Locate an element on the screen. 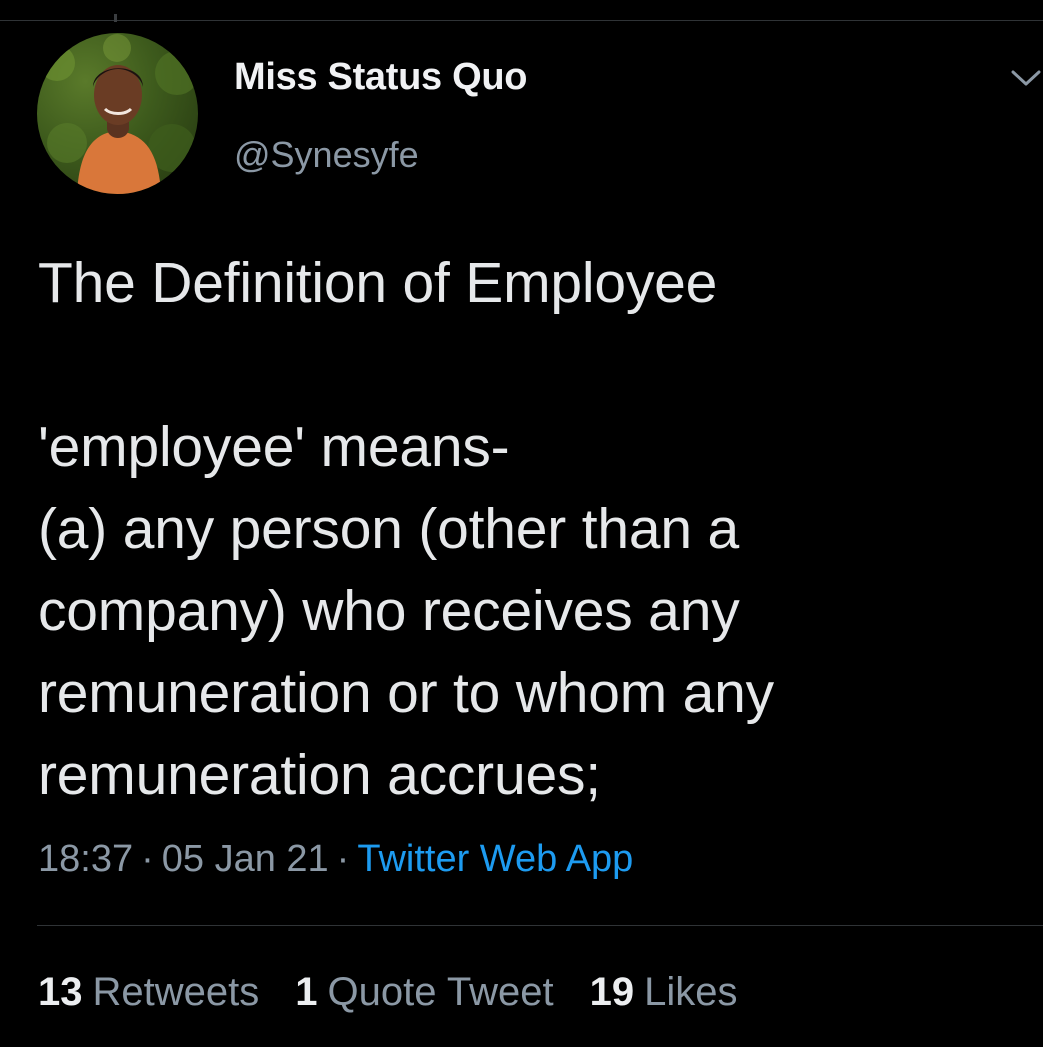 This screenshot has width=1043, height=1047. tweet-line: remuneration or to whom any is located at coordinates (406, 693).